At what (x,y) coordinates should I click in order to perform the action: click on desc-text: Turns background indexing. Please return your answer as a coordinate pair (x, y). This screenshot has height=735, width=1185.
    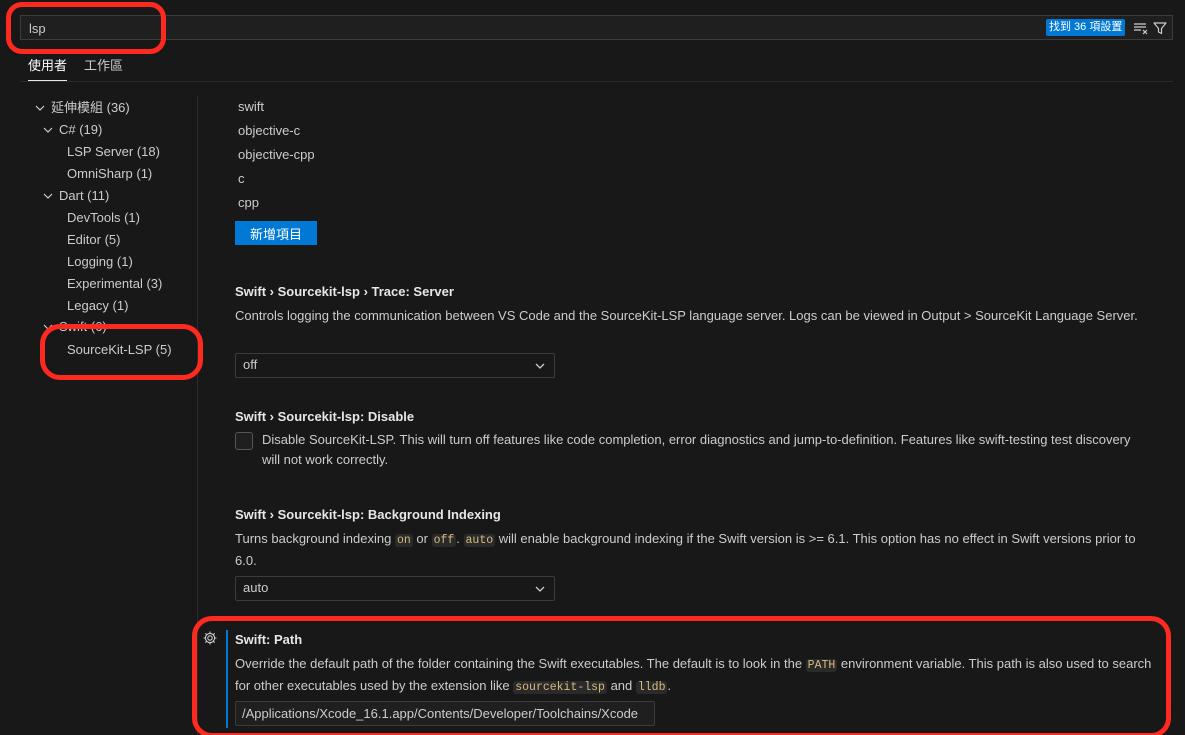
    Looking at the image, I should click on (315, 538).